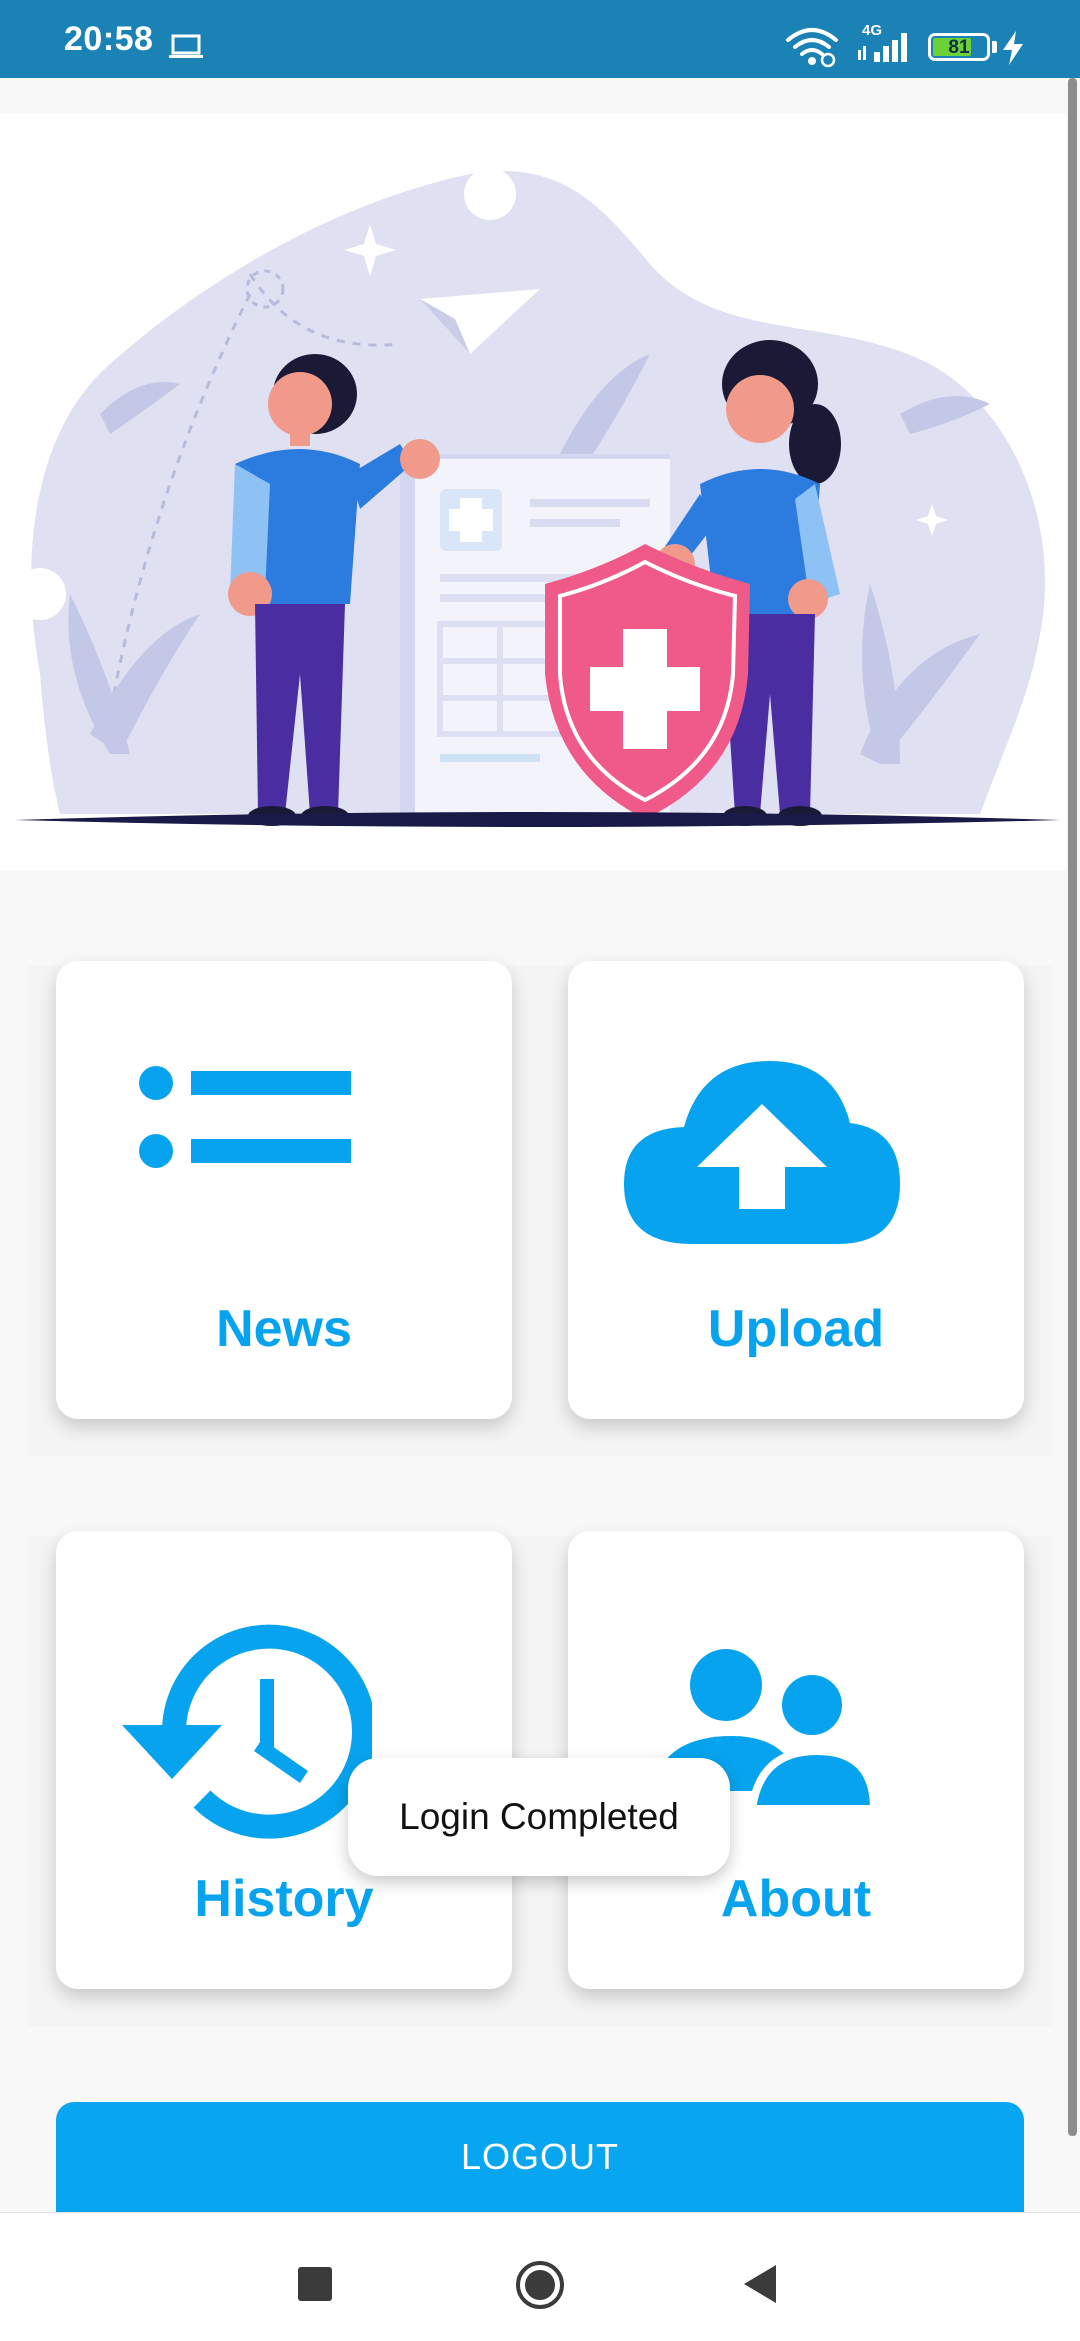 This screenshot has width=1080, height=2341. I want to click on laptop-icon, so click(186, 46).